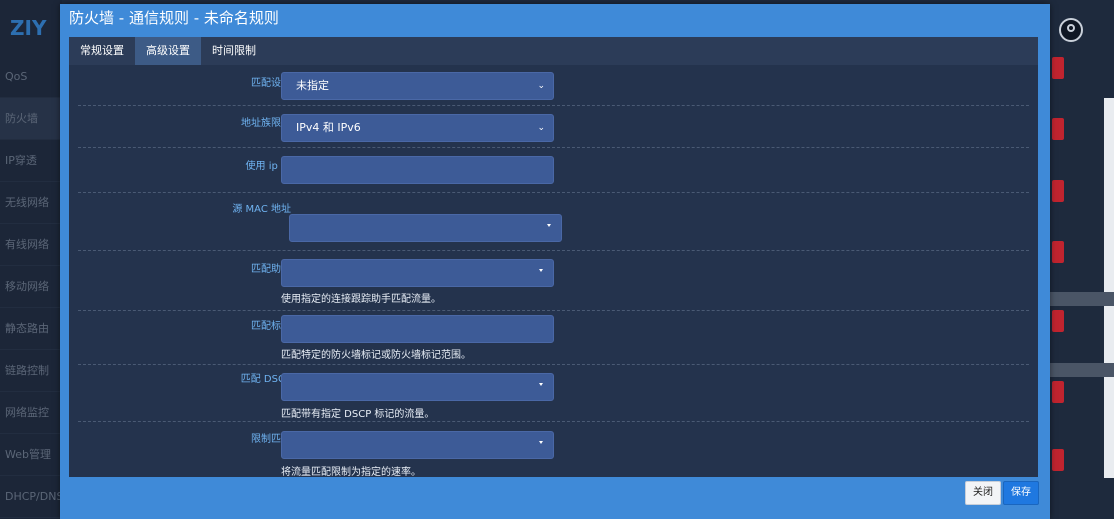 This screenshot has height=519, width=1114. What do you see at coordinates (312, 85) in the screenshot?
I see `field-value: 未指定` at bounding box center [312, 85].